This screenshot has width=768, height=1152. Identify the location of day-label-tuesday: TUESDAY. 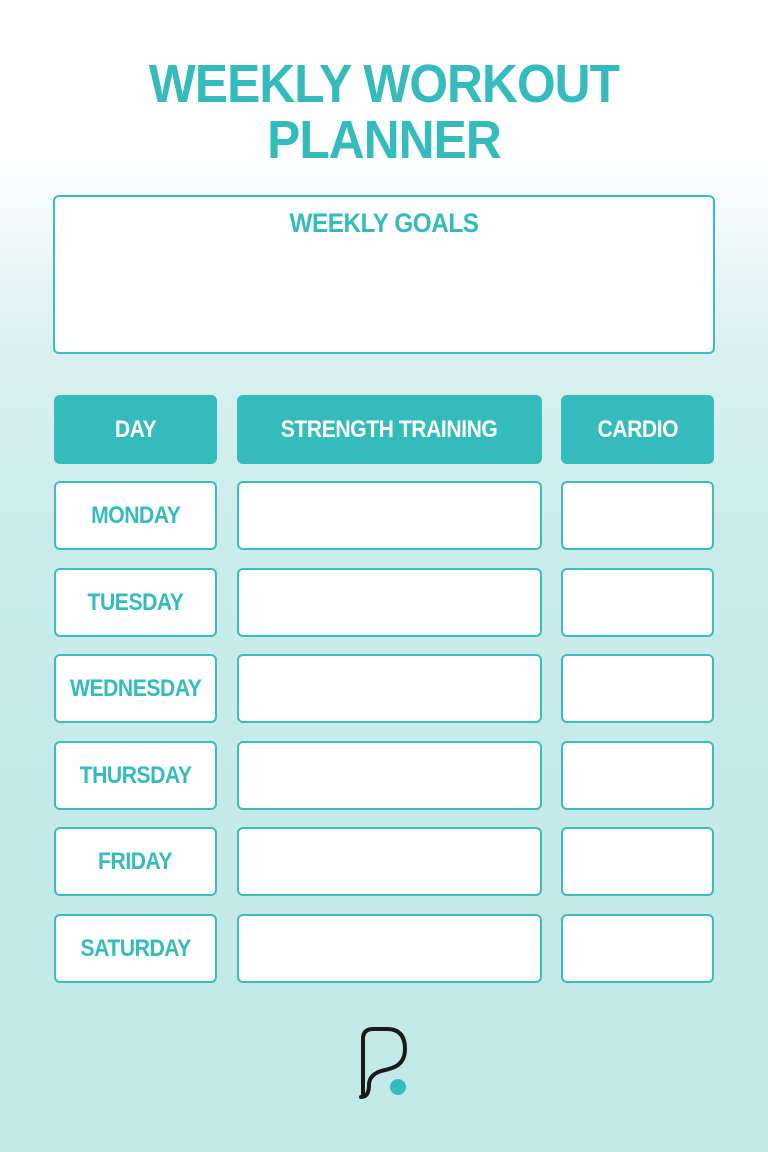
(135, 602).